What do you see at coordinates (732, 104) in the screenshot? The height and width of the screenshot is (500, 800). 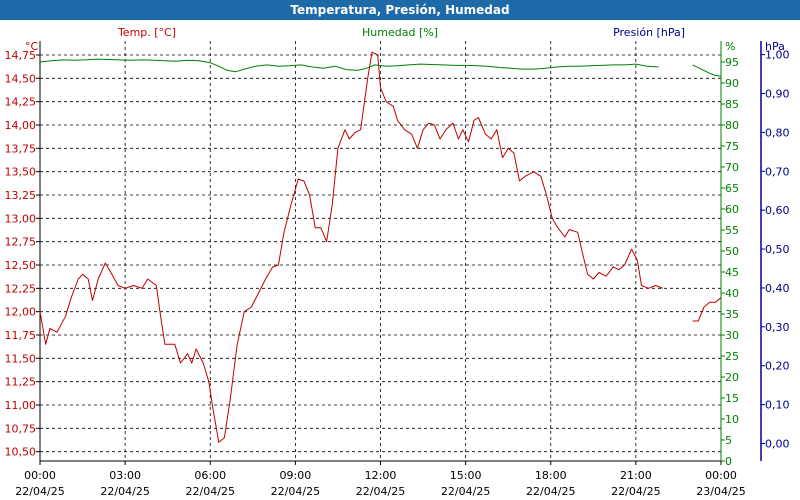 I see `humidity-tick-label: 85` at bounding box center [732, 104].